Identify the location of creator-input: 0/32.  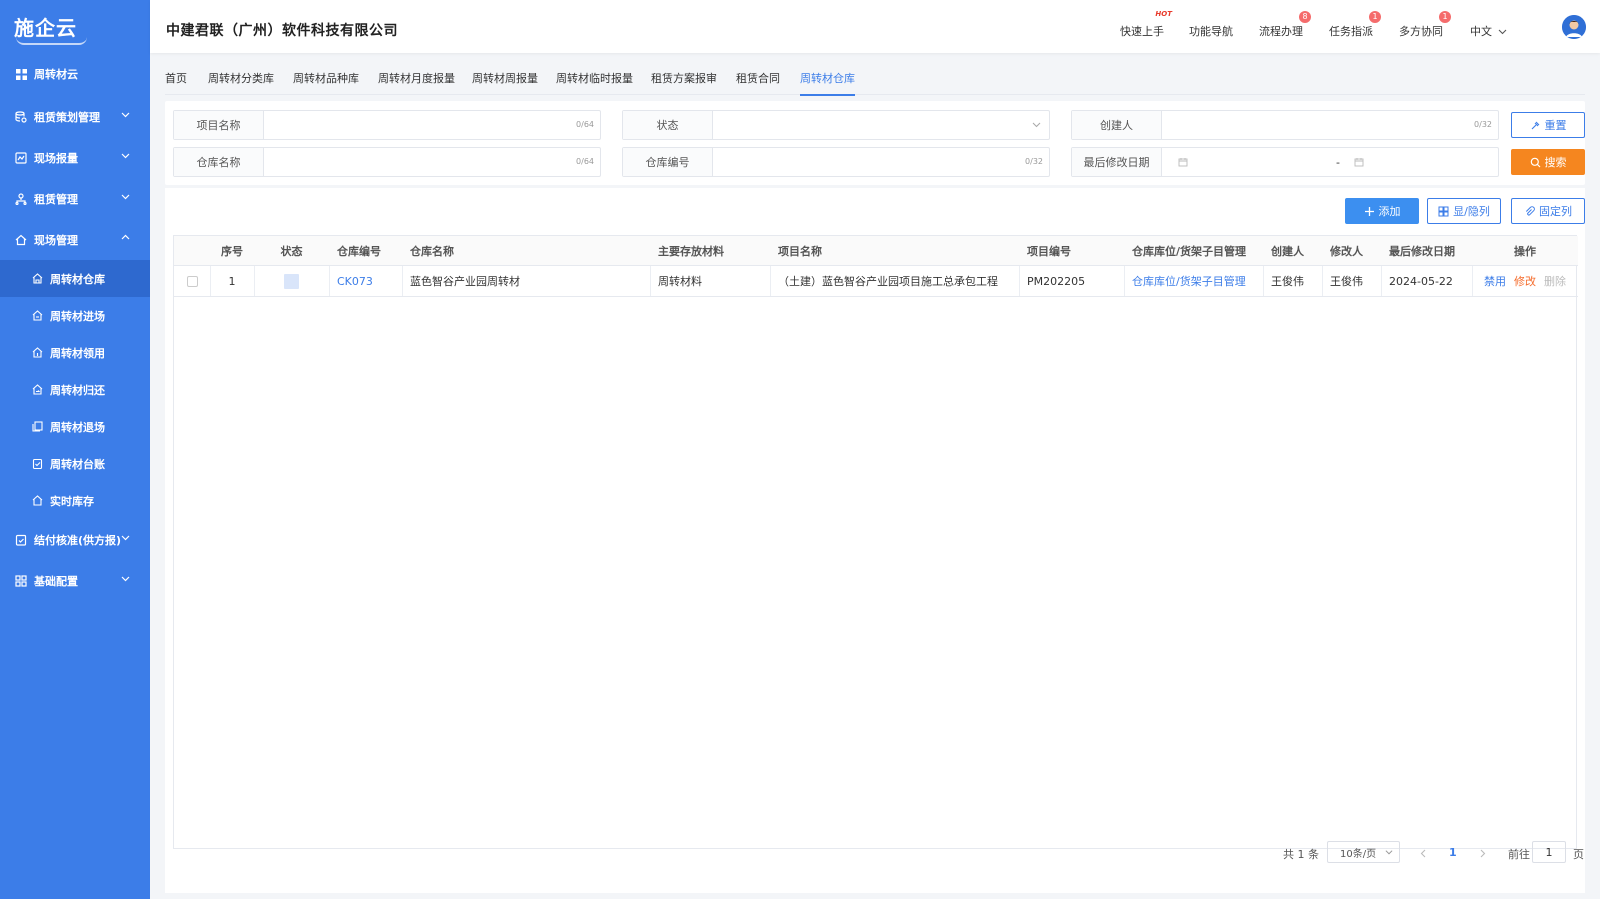
(1330, 125).